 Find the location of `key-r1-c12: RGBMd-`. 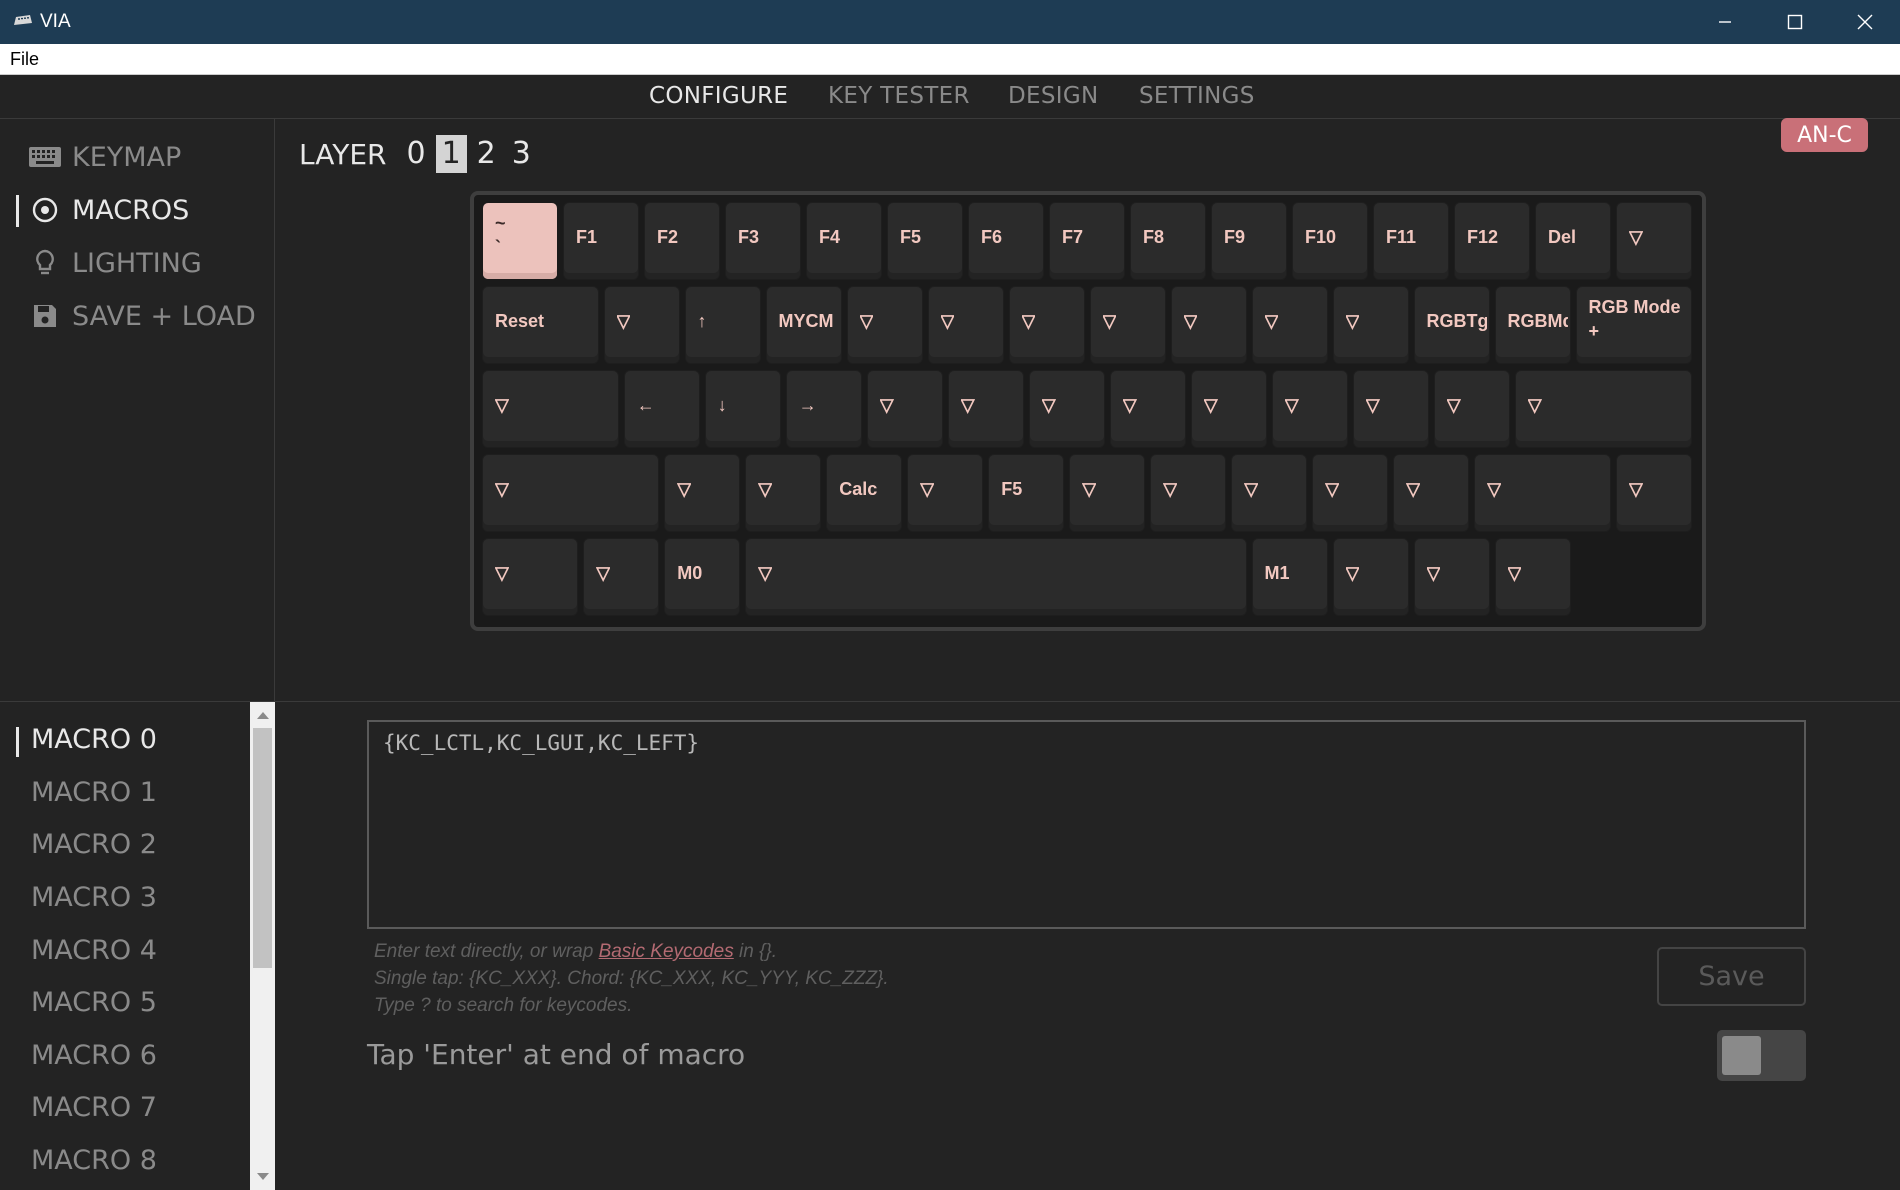

key-r1-c12: RGBMd- is located at coordinates (1532, 325).